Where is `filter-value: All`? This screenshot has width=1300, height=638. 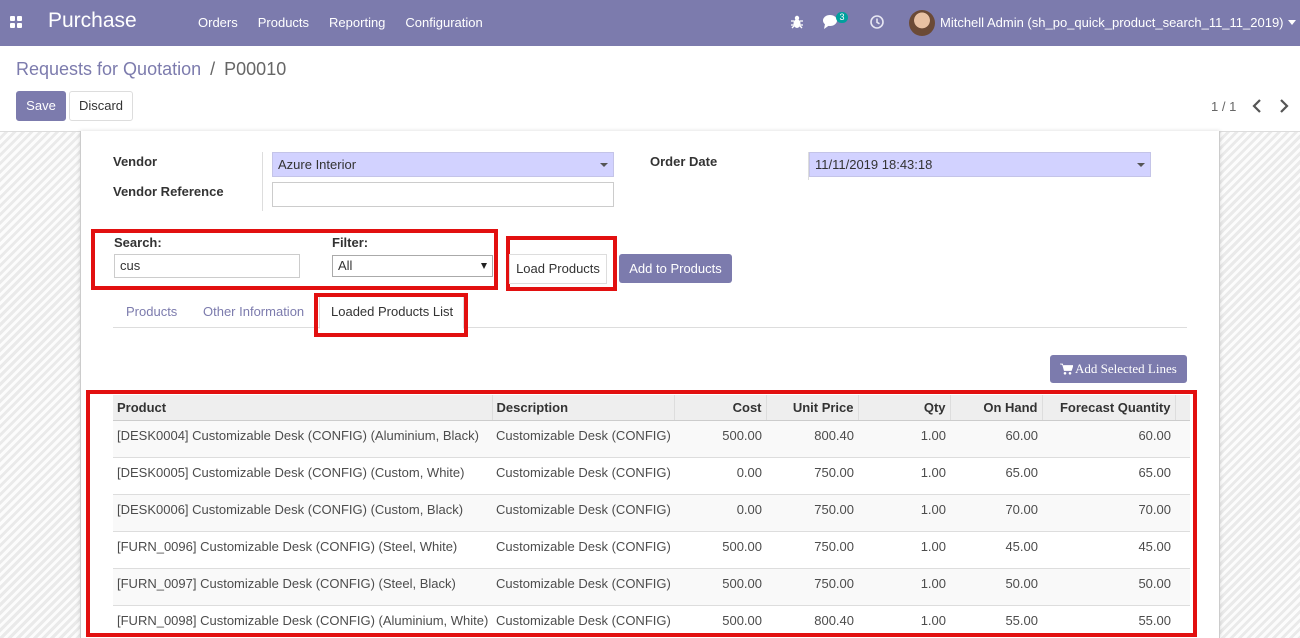 filter-value: All is located at coordinates (345, 265).